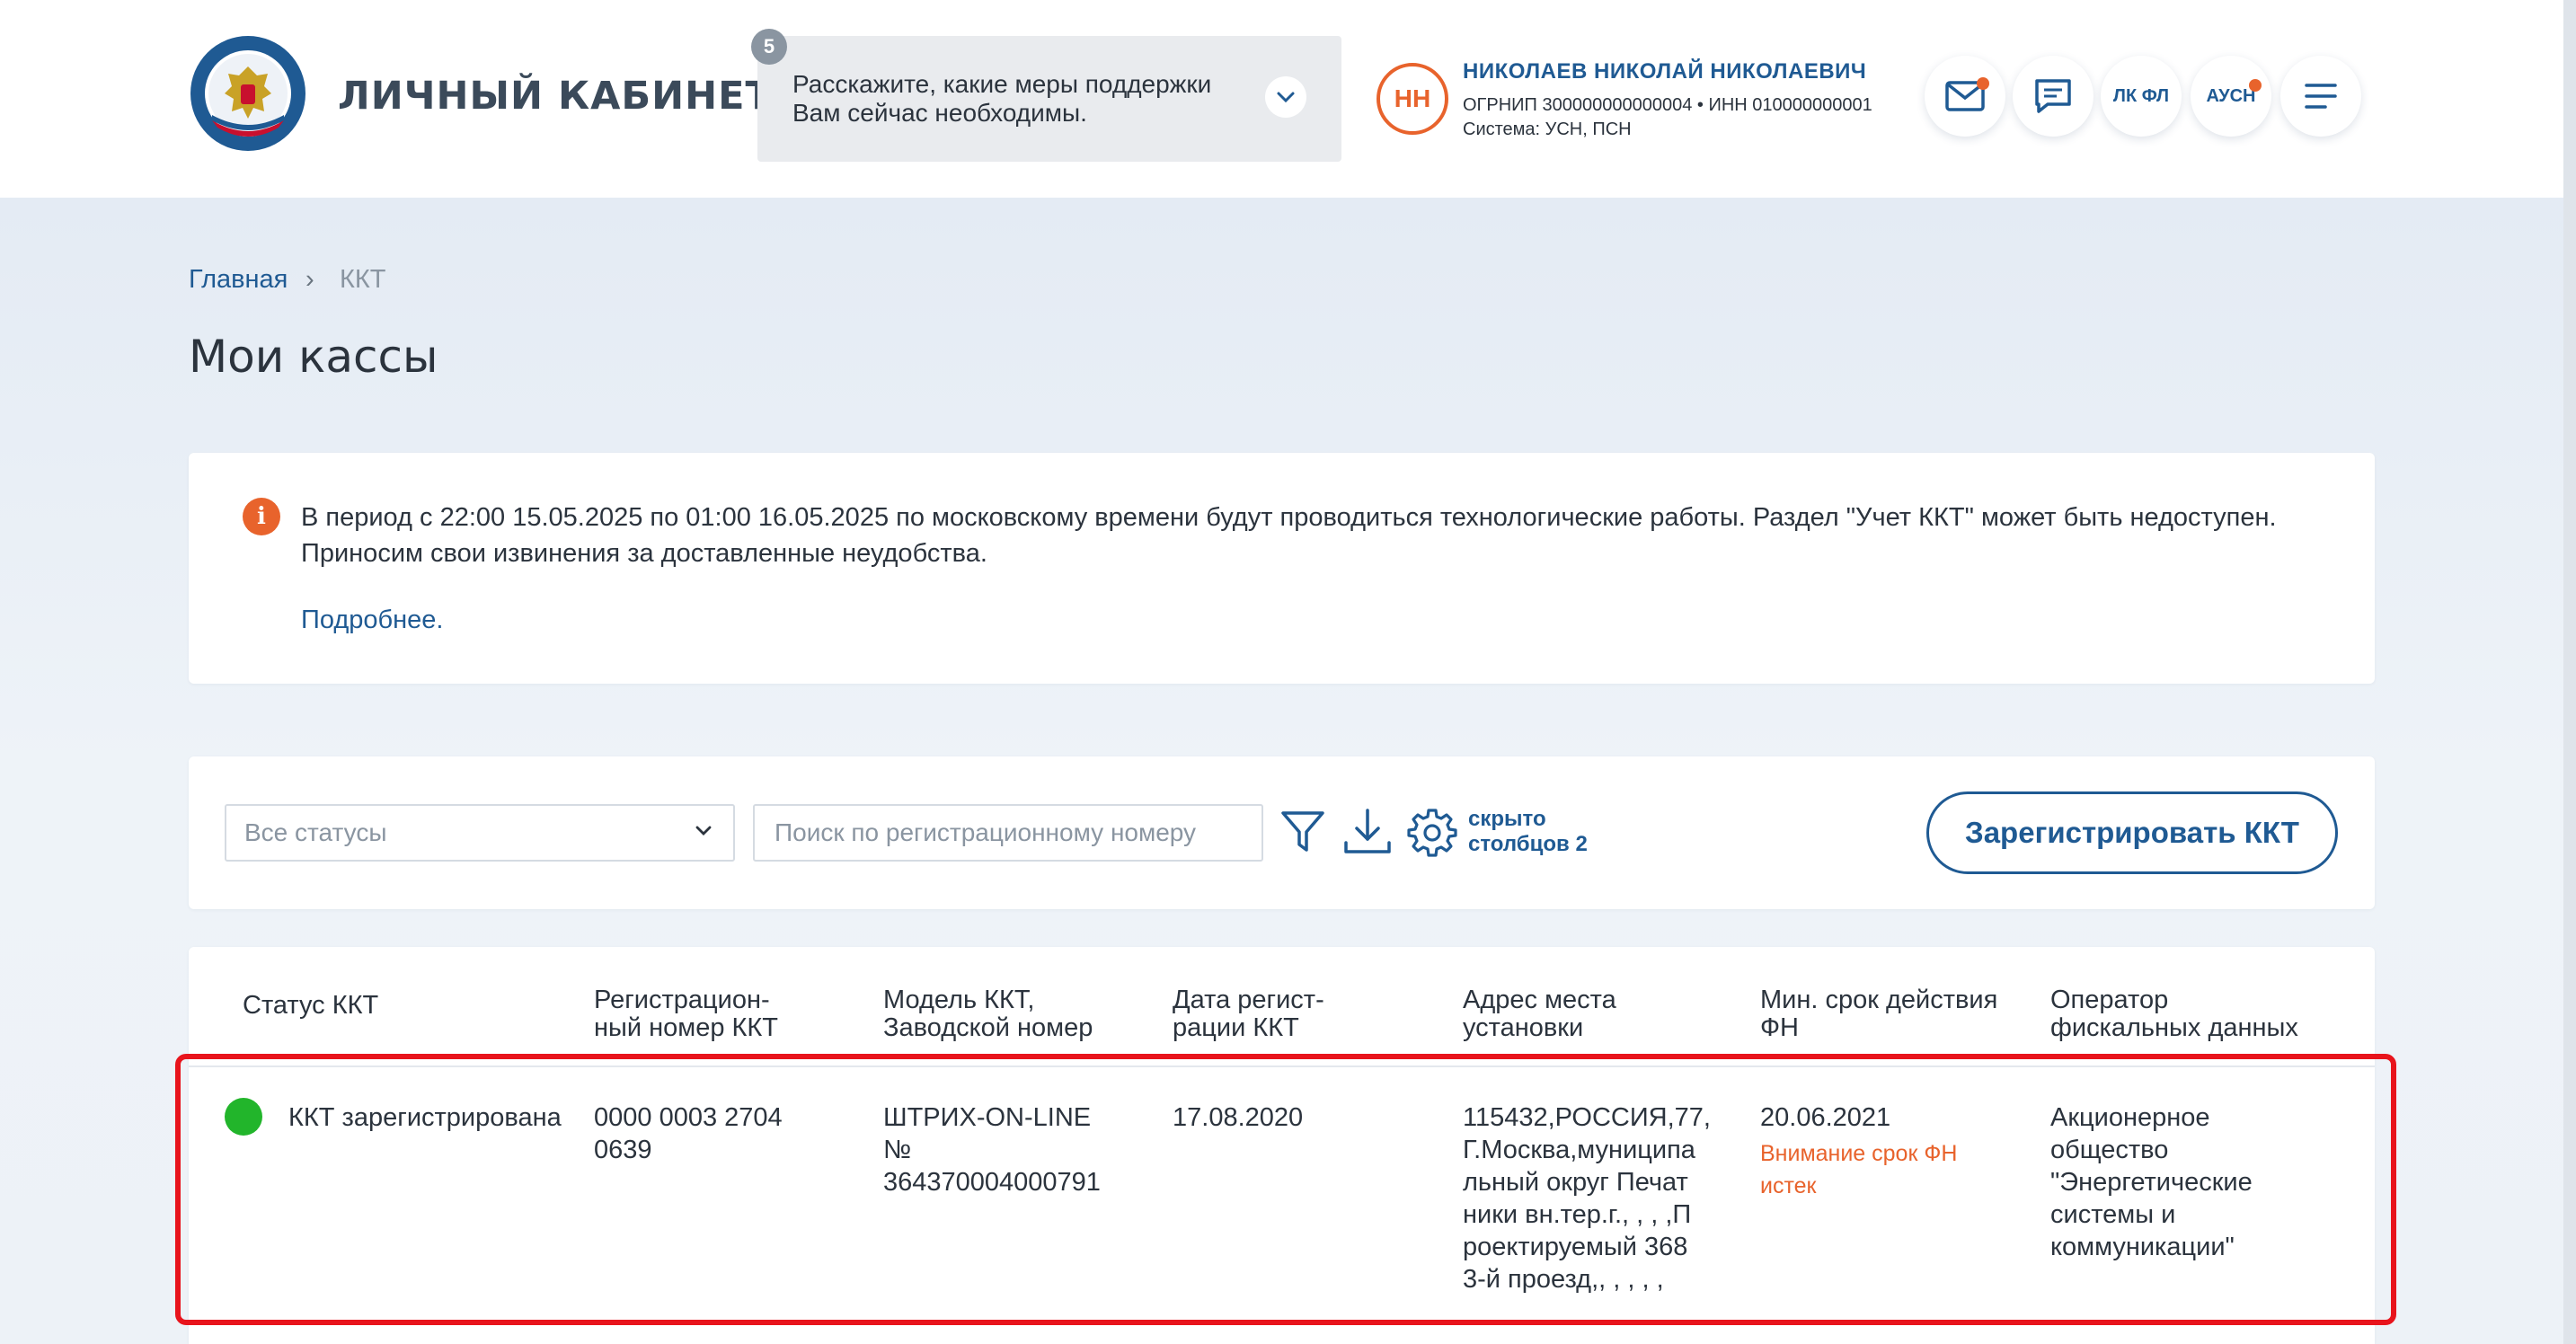 Image resolution: width=2576 pixels, height=1344 pixels. I want to click on cell-model: ШТРИХ-ON-LINE № 364370004000791, so click(992, 1150).